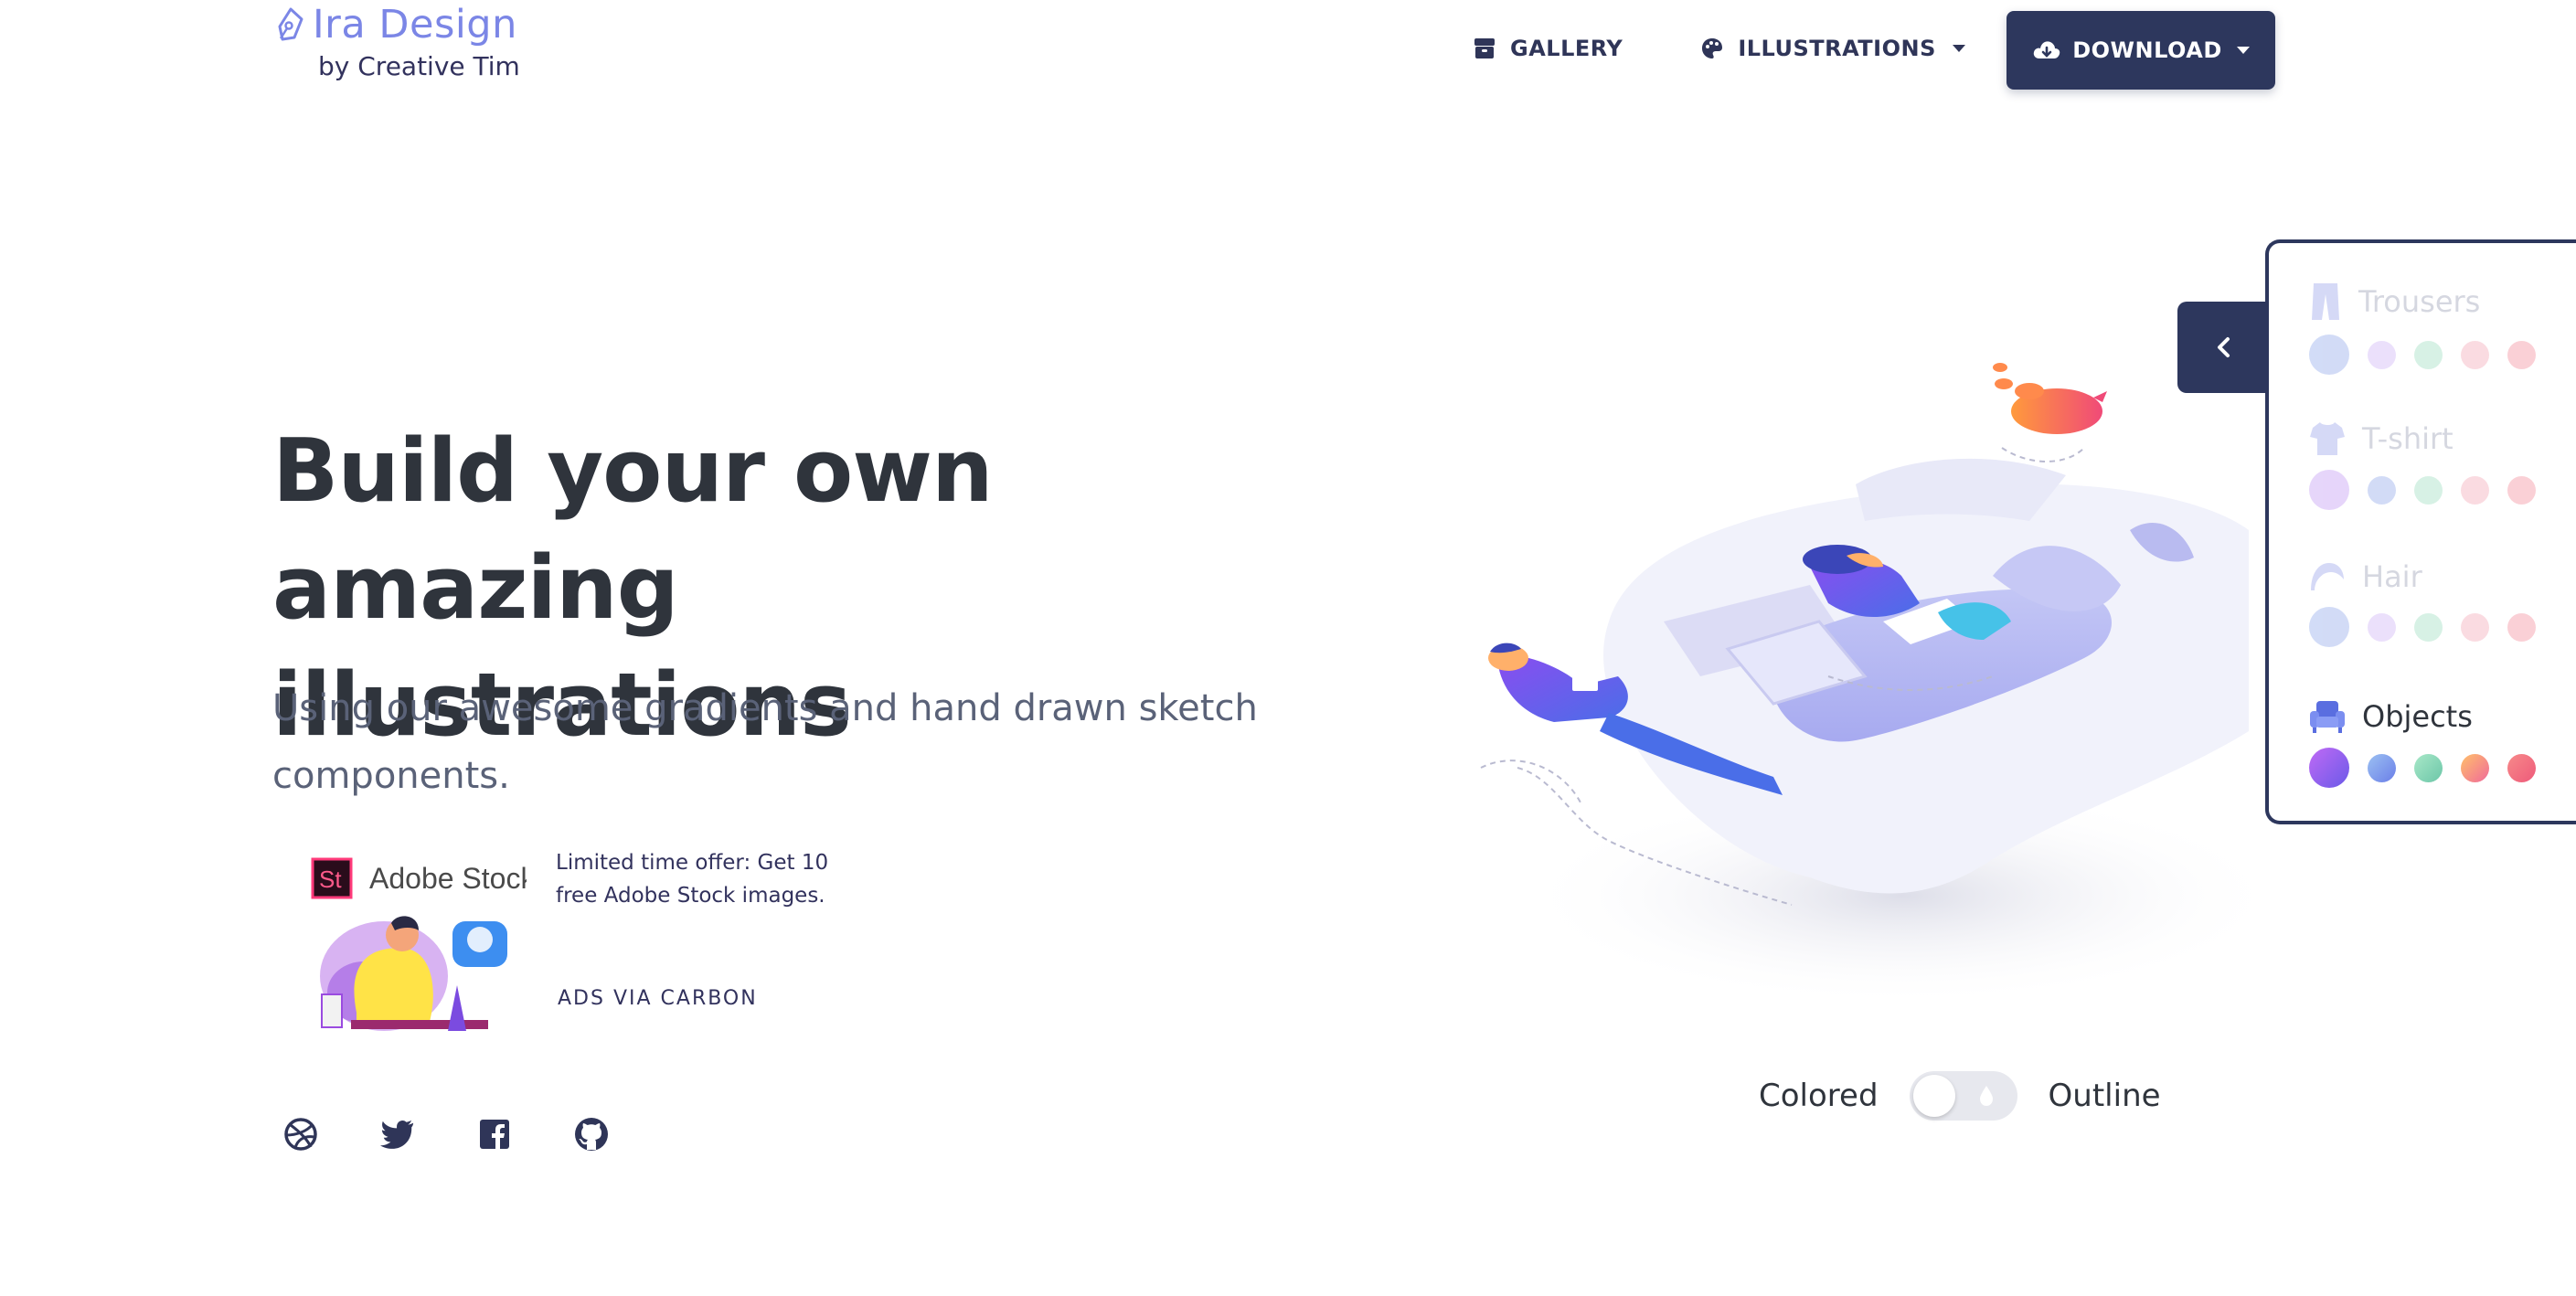 The width and height of the screenshot is (2576, 1296). I want to click on facebook-icon, so click(495, 1134).